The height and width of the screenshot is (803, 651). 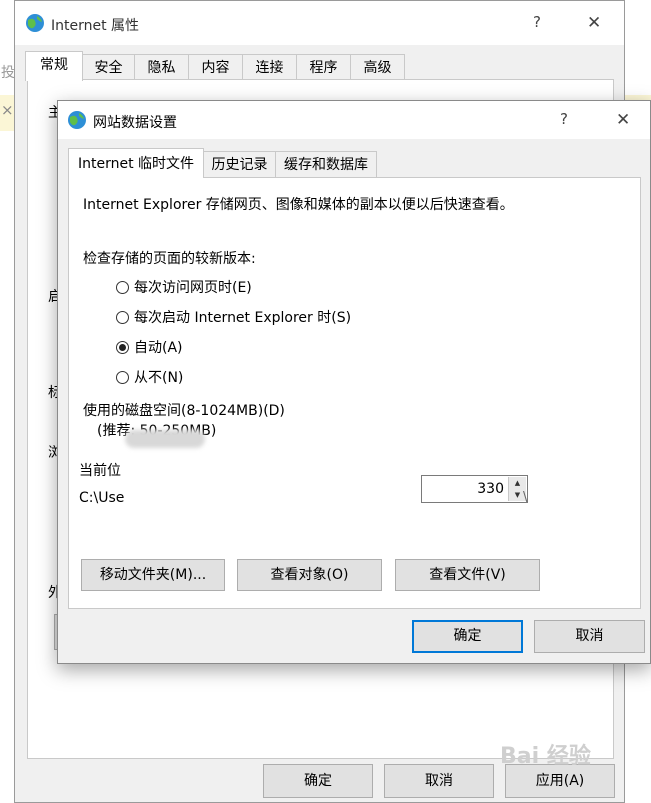 What do you see at coordinates (623, 120) in the screenshot?
I see `dialog-close-icon: ✕` at bounding box center [623, 120].